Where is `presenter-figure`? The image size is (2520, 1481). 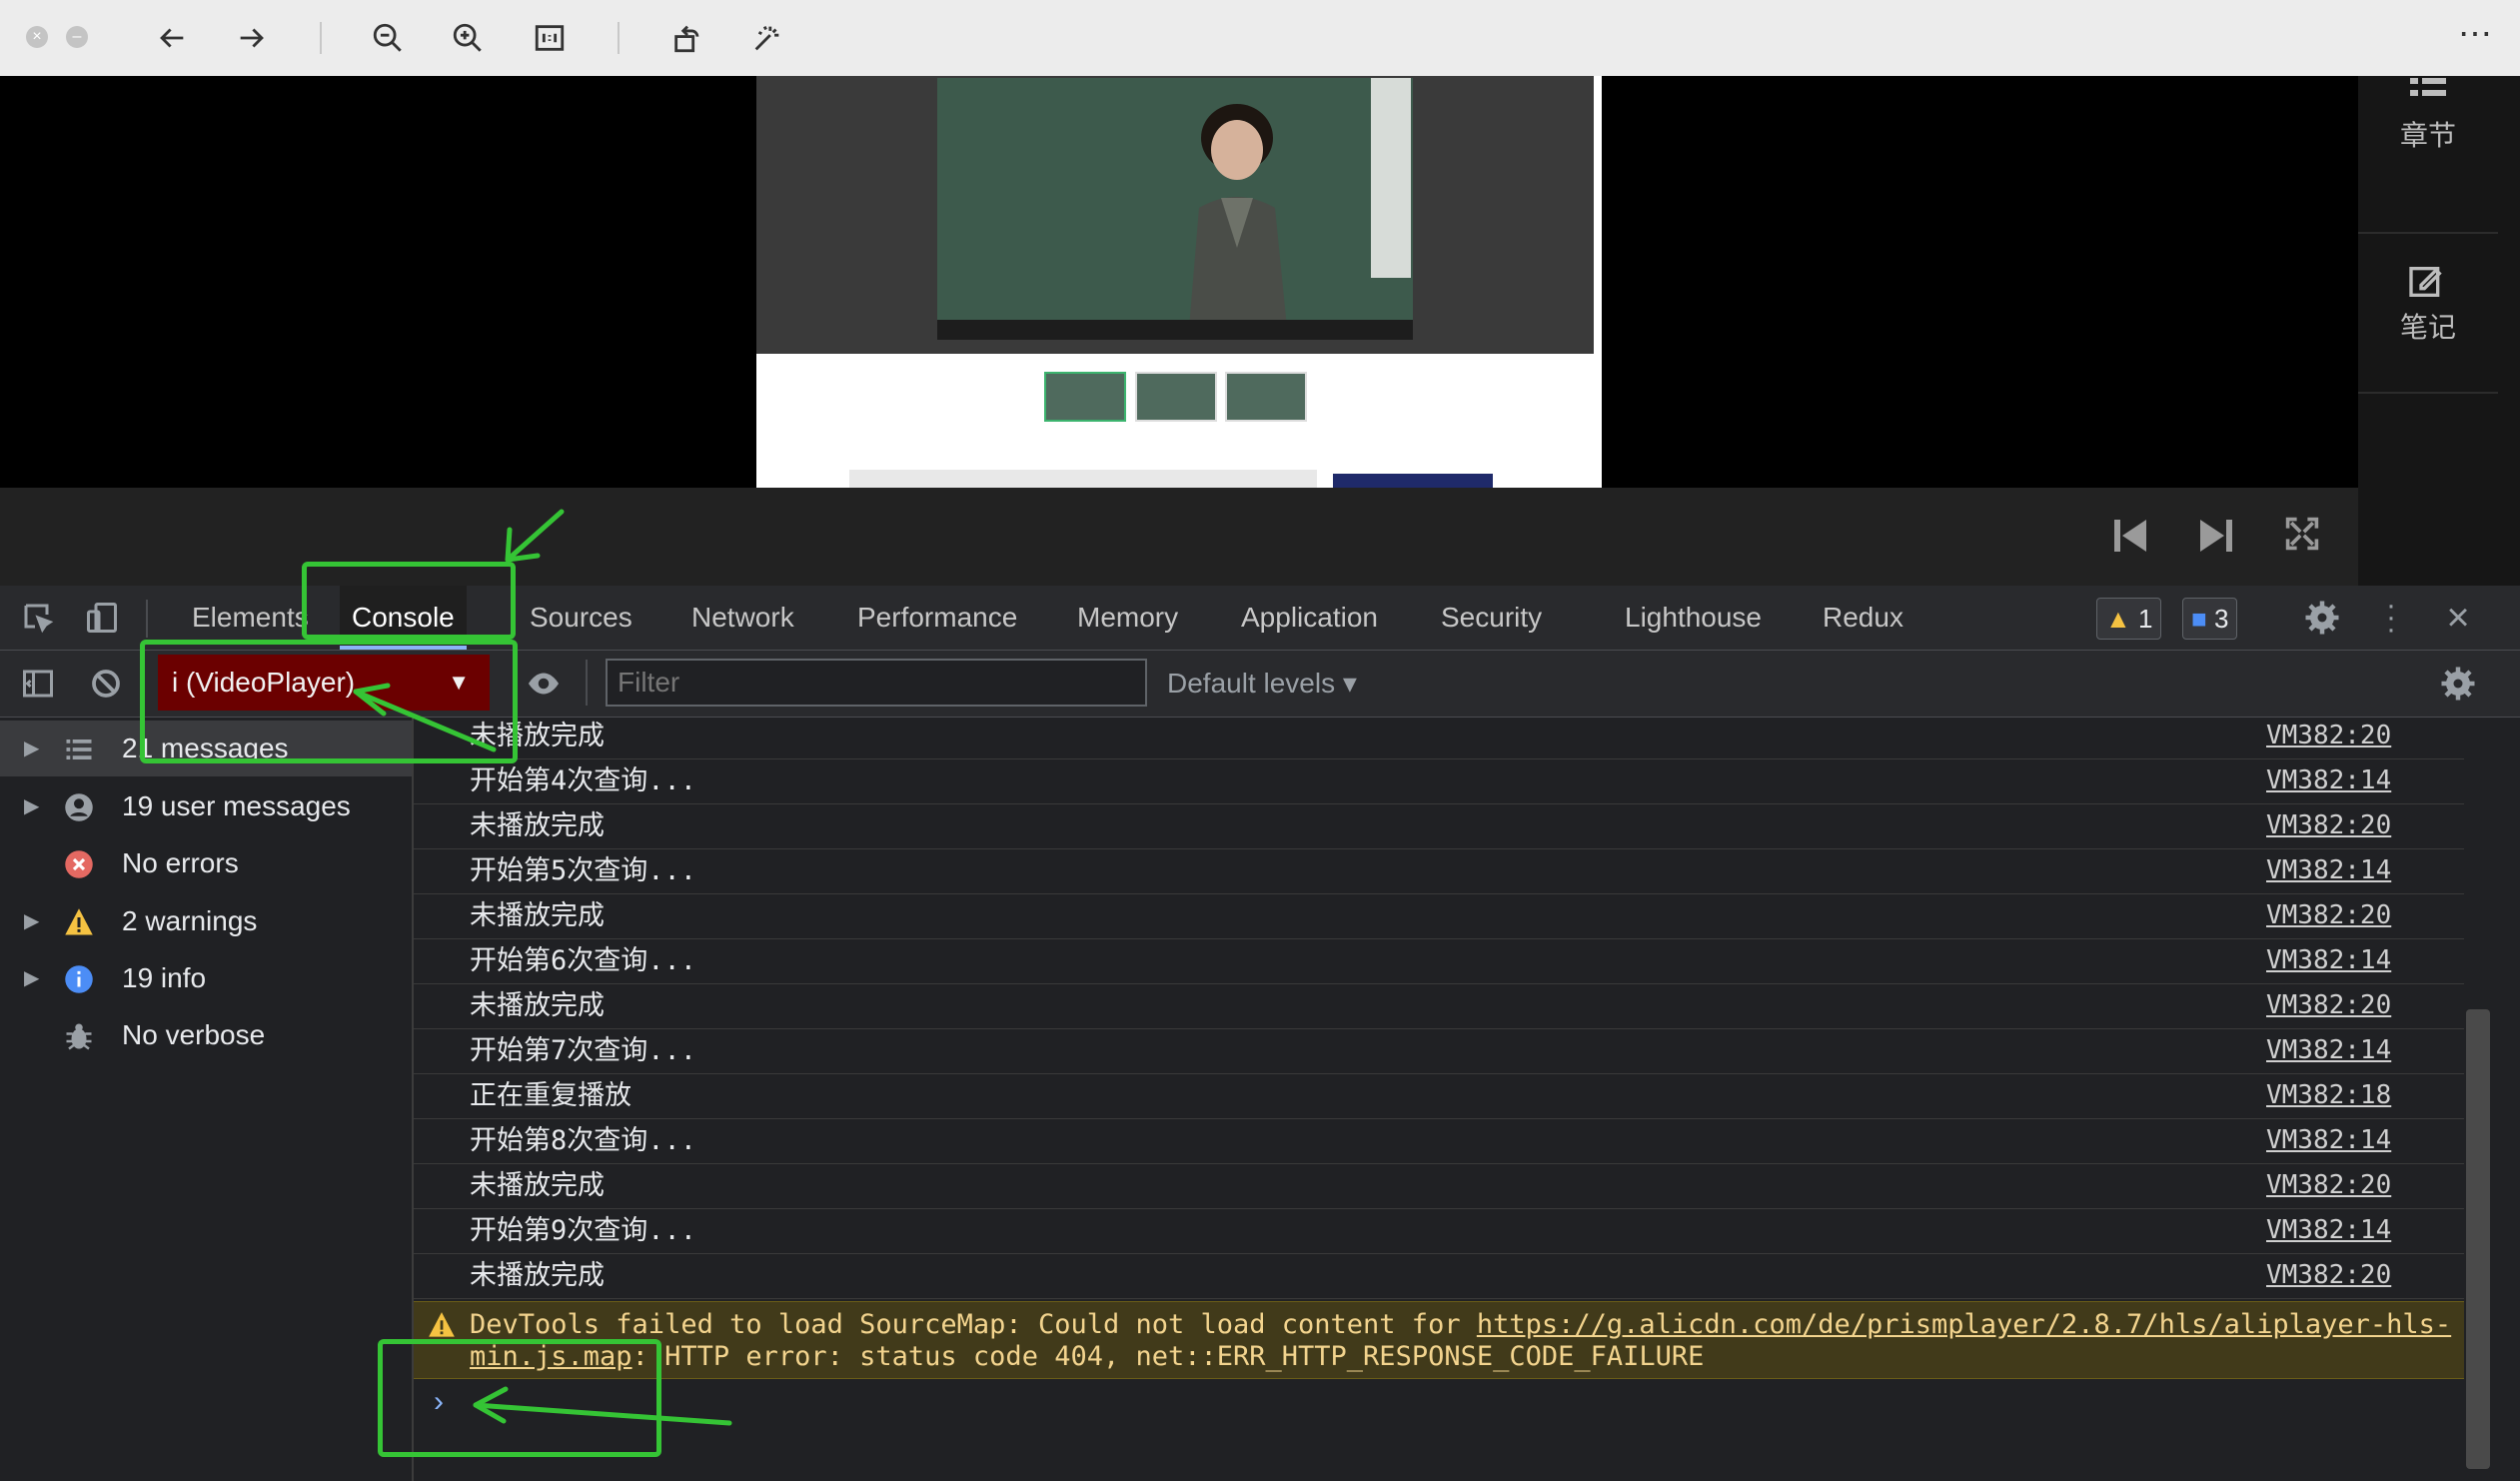
presenter-figure is located at coordinates (1238, 216).